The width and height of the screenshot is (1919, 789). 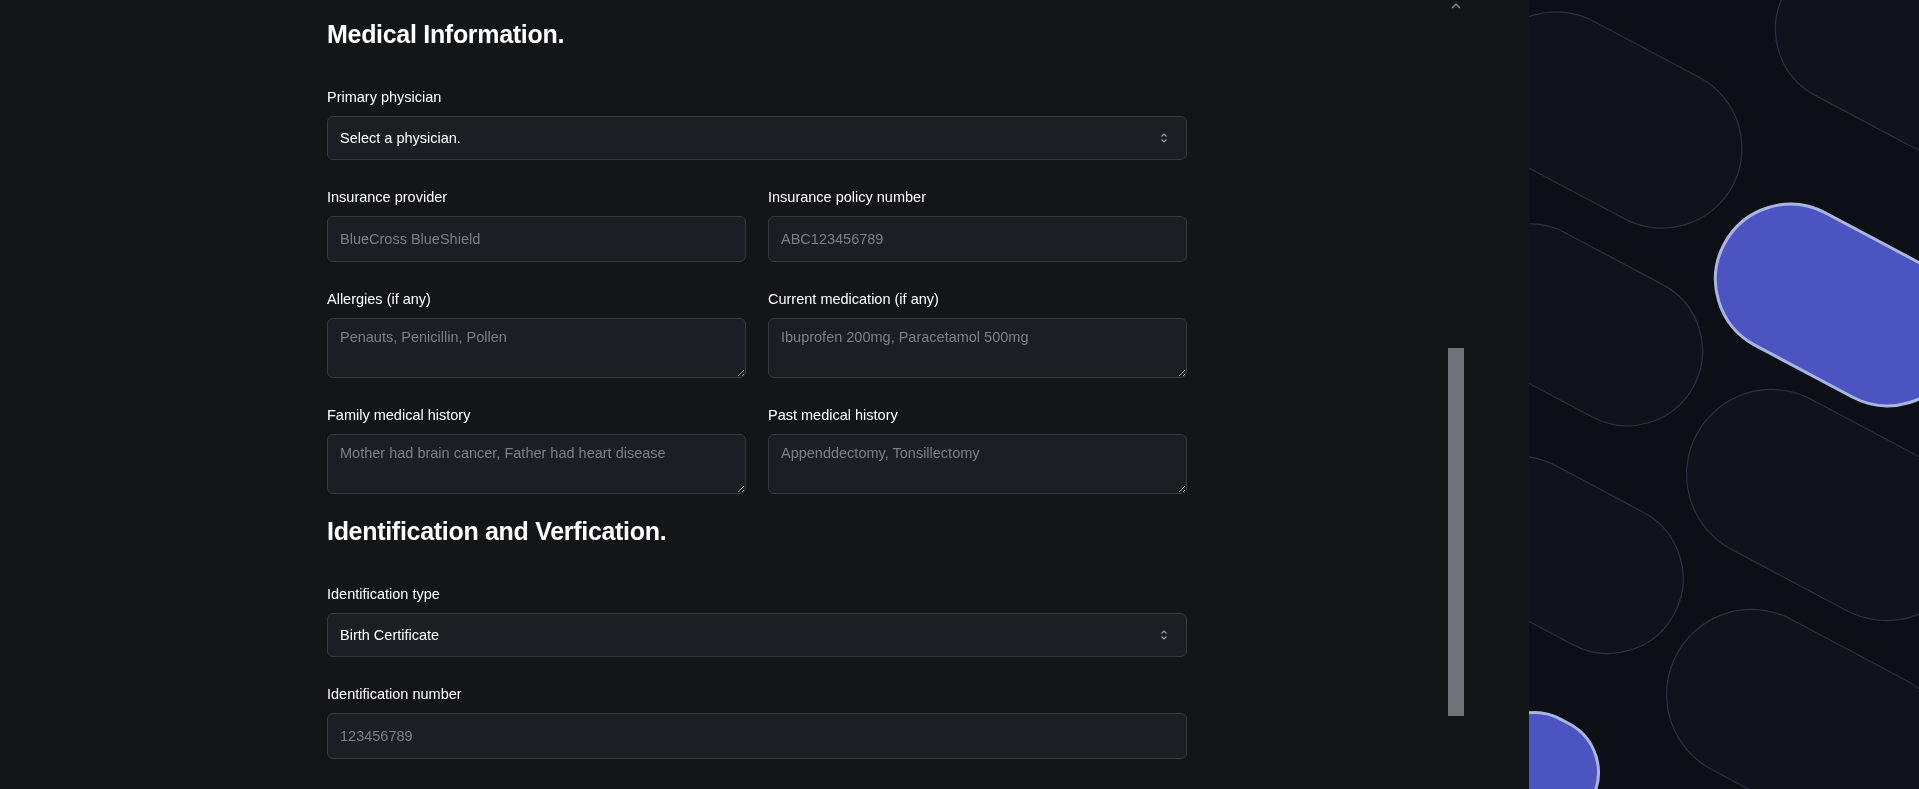 I want to click on scrollbar-thumb, so click(x=1456, y=532).